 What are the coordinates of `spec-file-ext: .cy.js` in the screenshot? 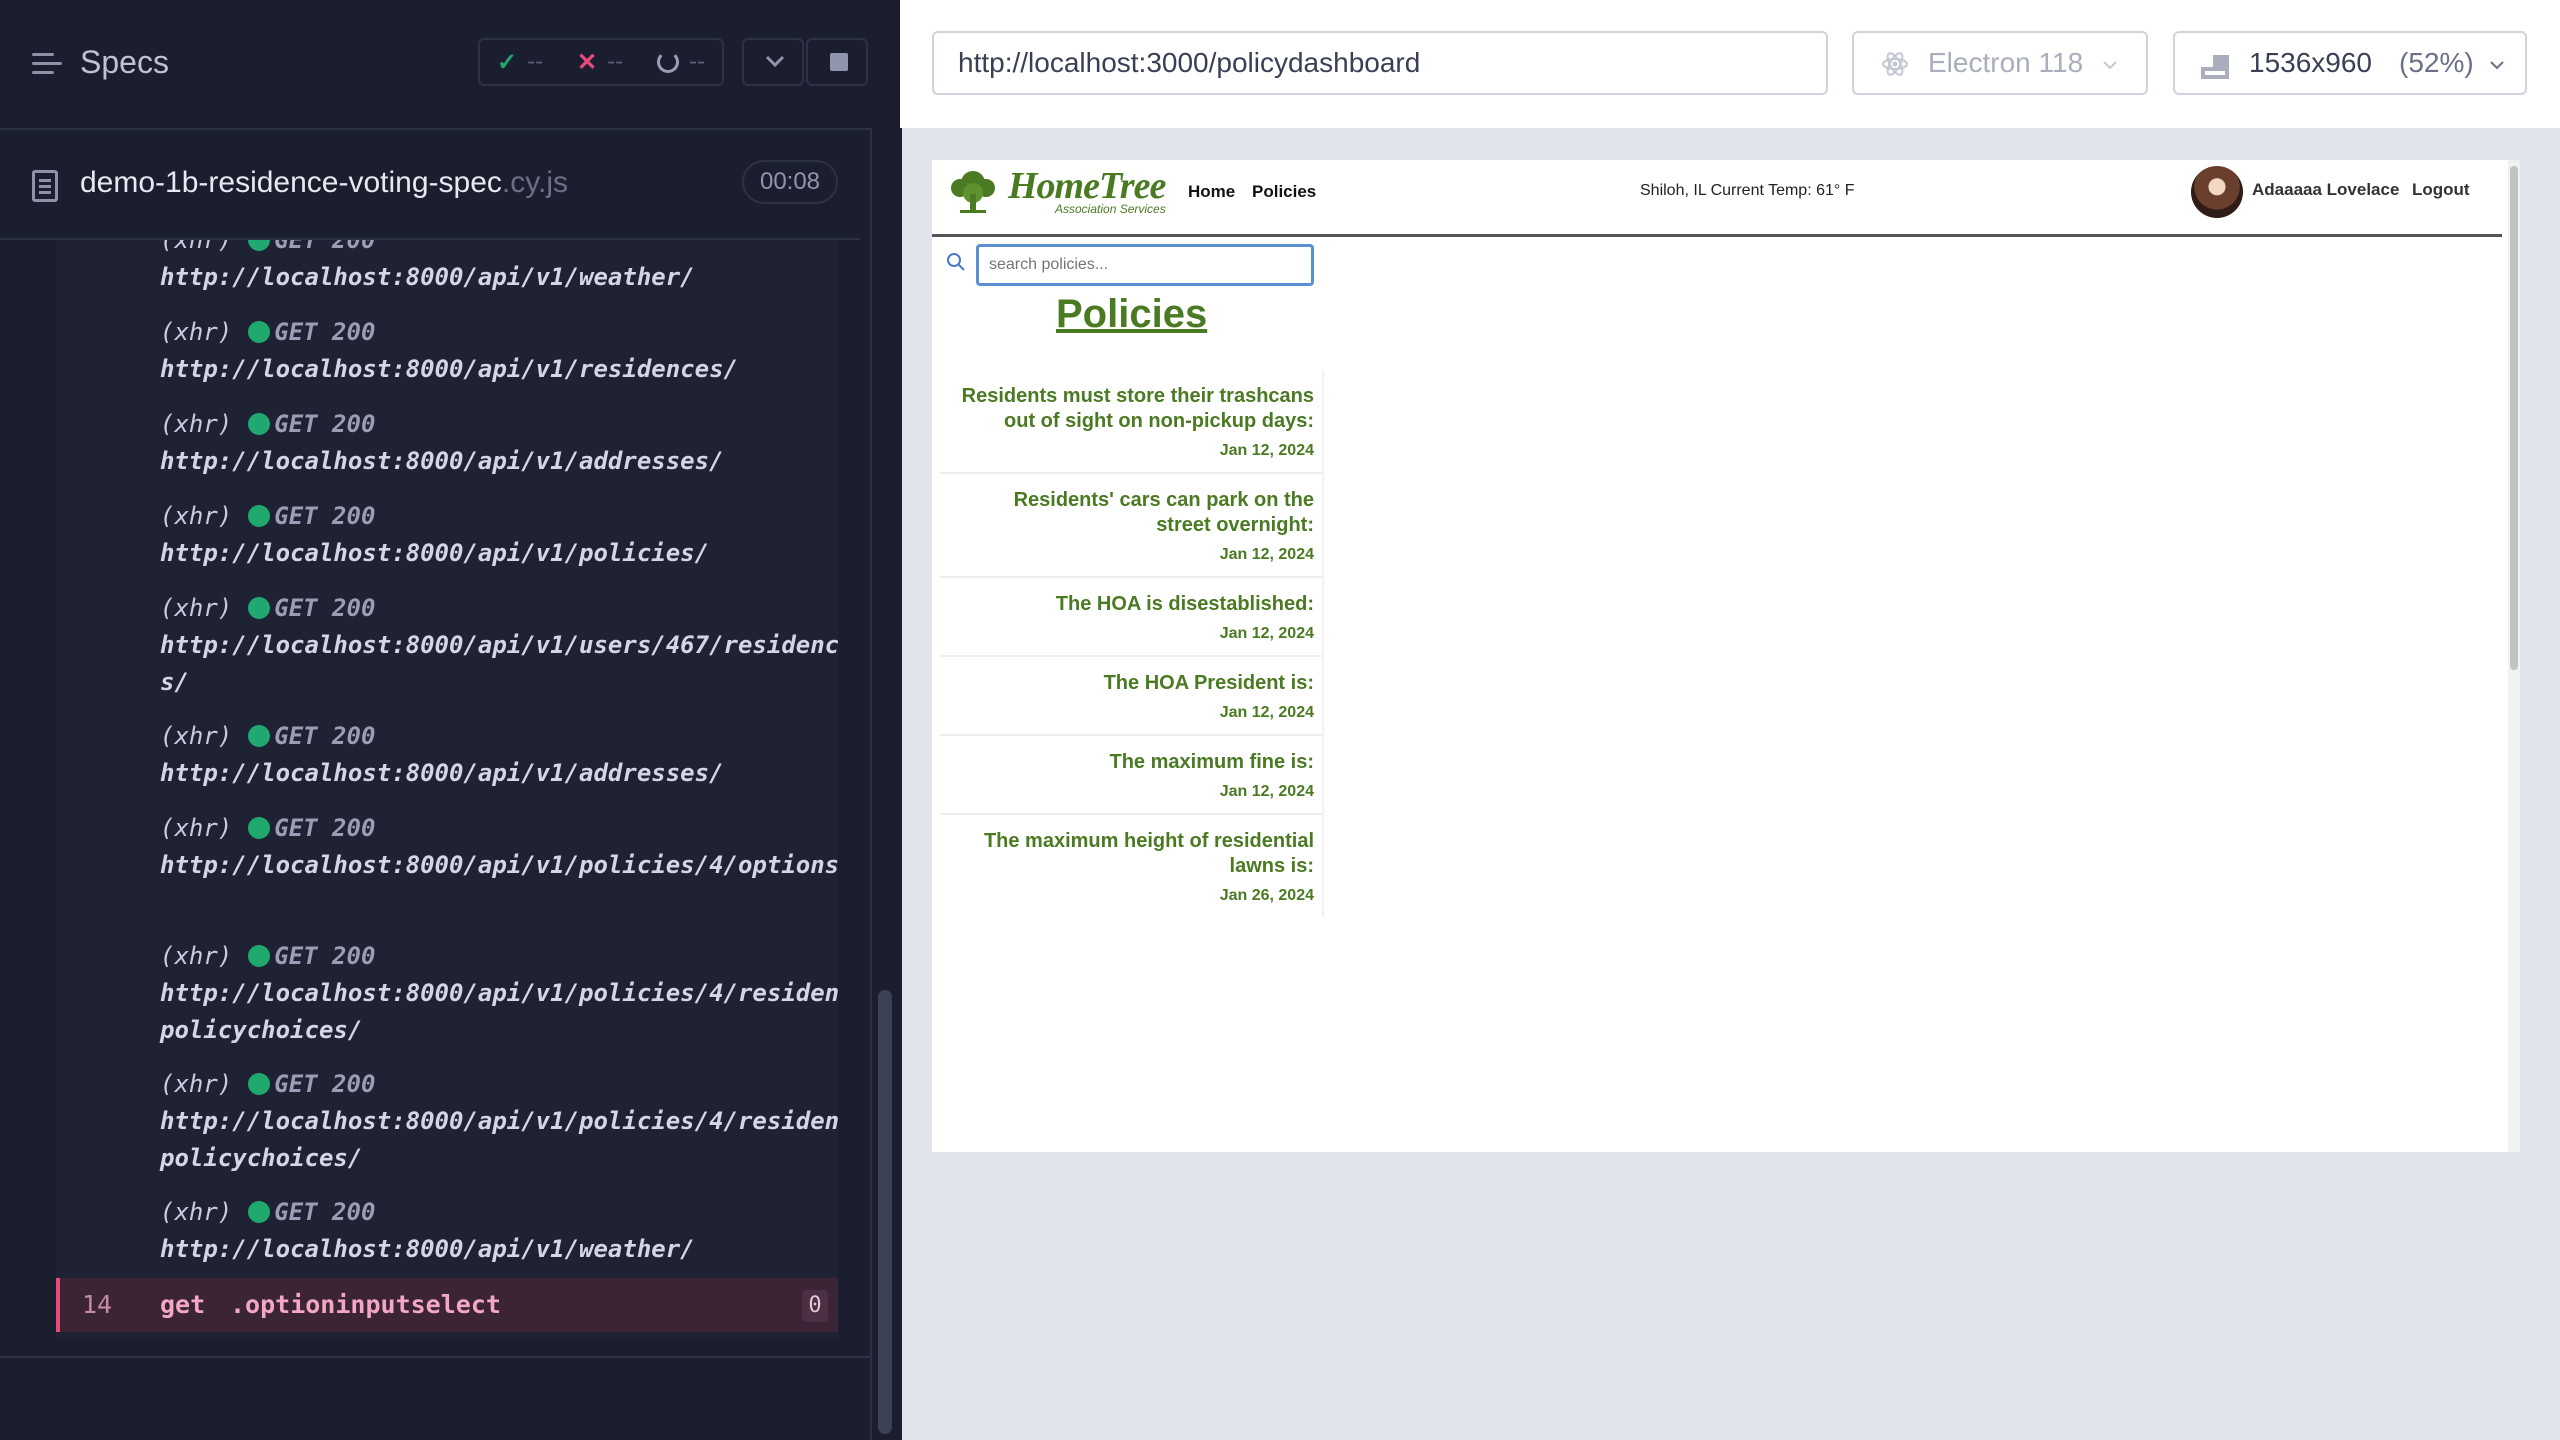 It's located at (534, 182).